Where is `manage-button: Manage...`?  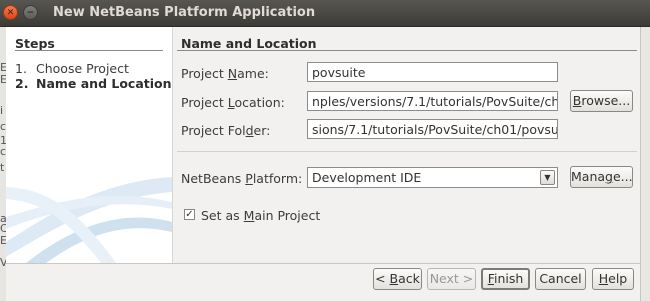
manage-button: Manage... is located at coordinates (601, 177).